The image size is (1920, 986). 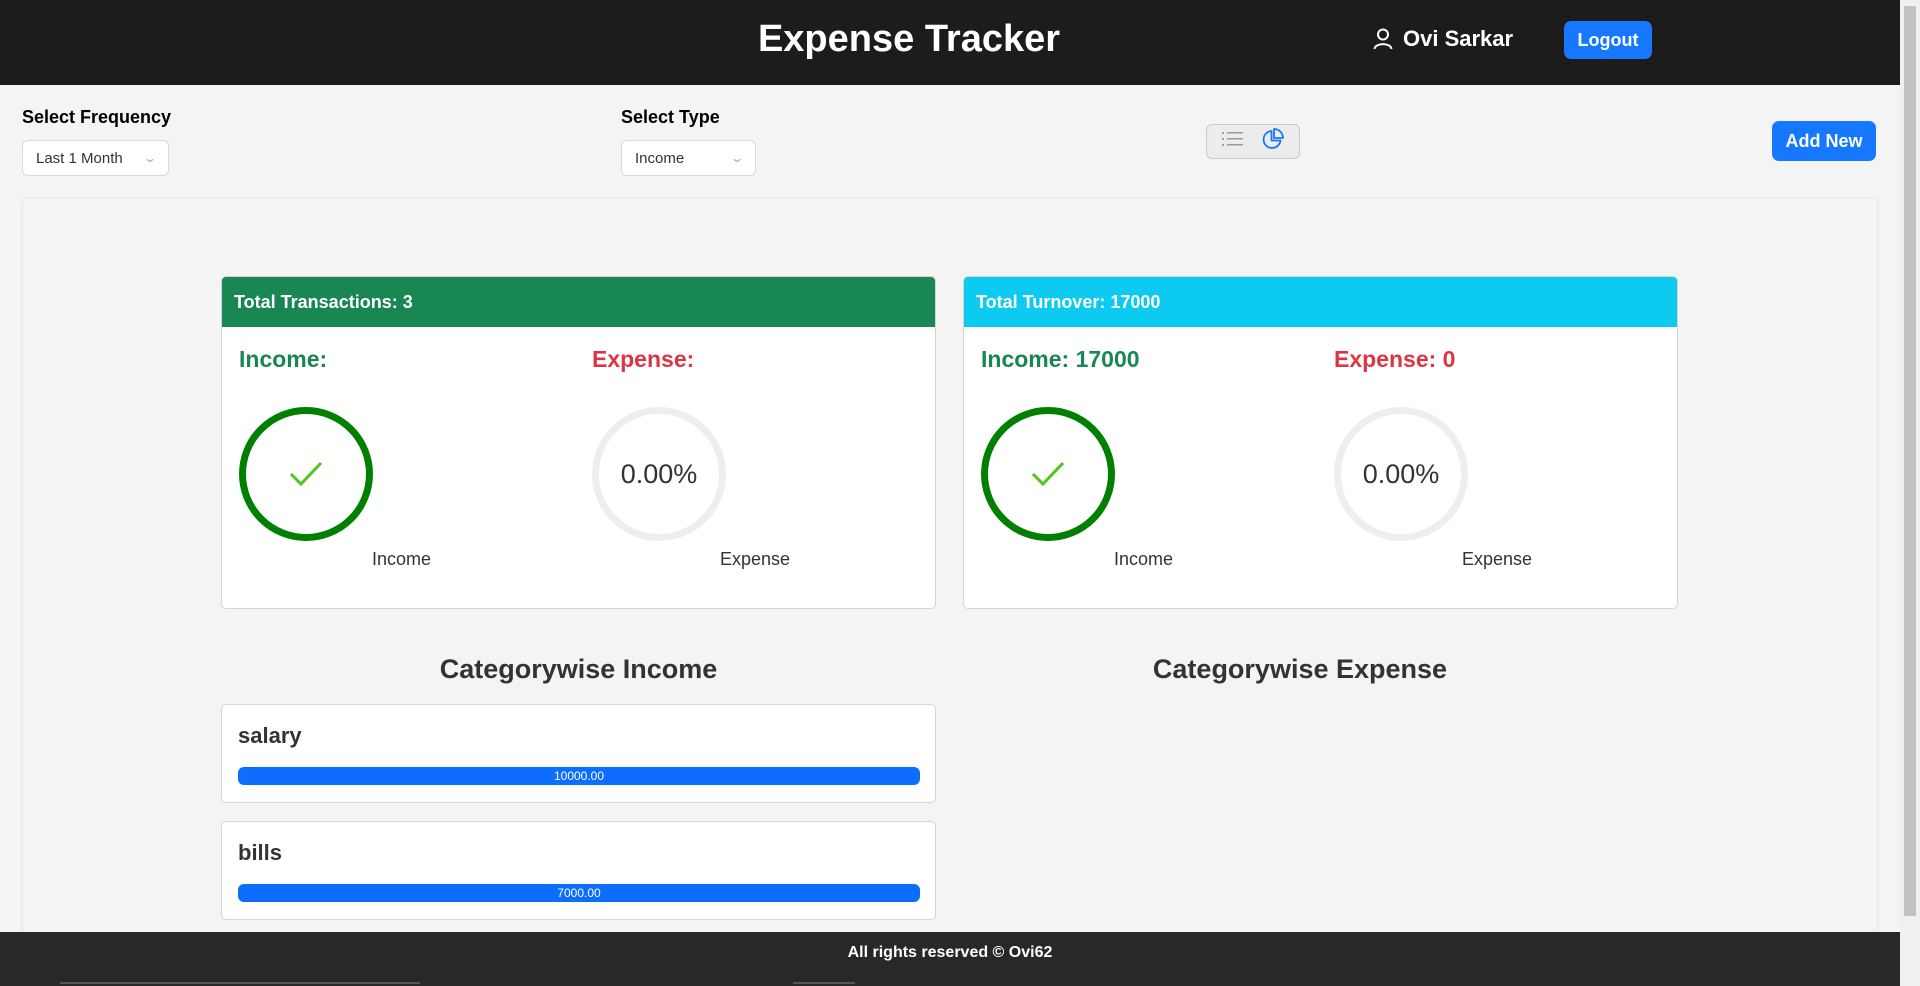 I want to click on income-label: Income: 17000, so click(x=1060, y=359).